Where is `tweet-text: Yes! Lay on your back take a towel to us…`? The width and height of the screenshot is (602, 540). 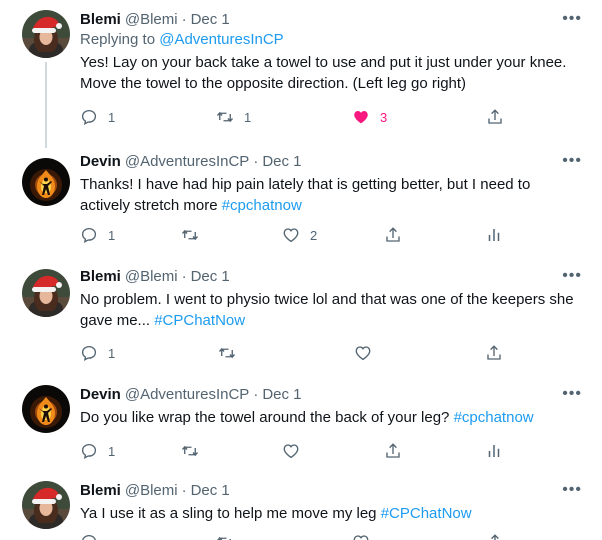
tweet-text: Yes! Lay on your back take a towel to us… is located at coordinates (330, 73).